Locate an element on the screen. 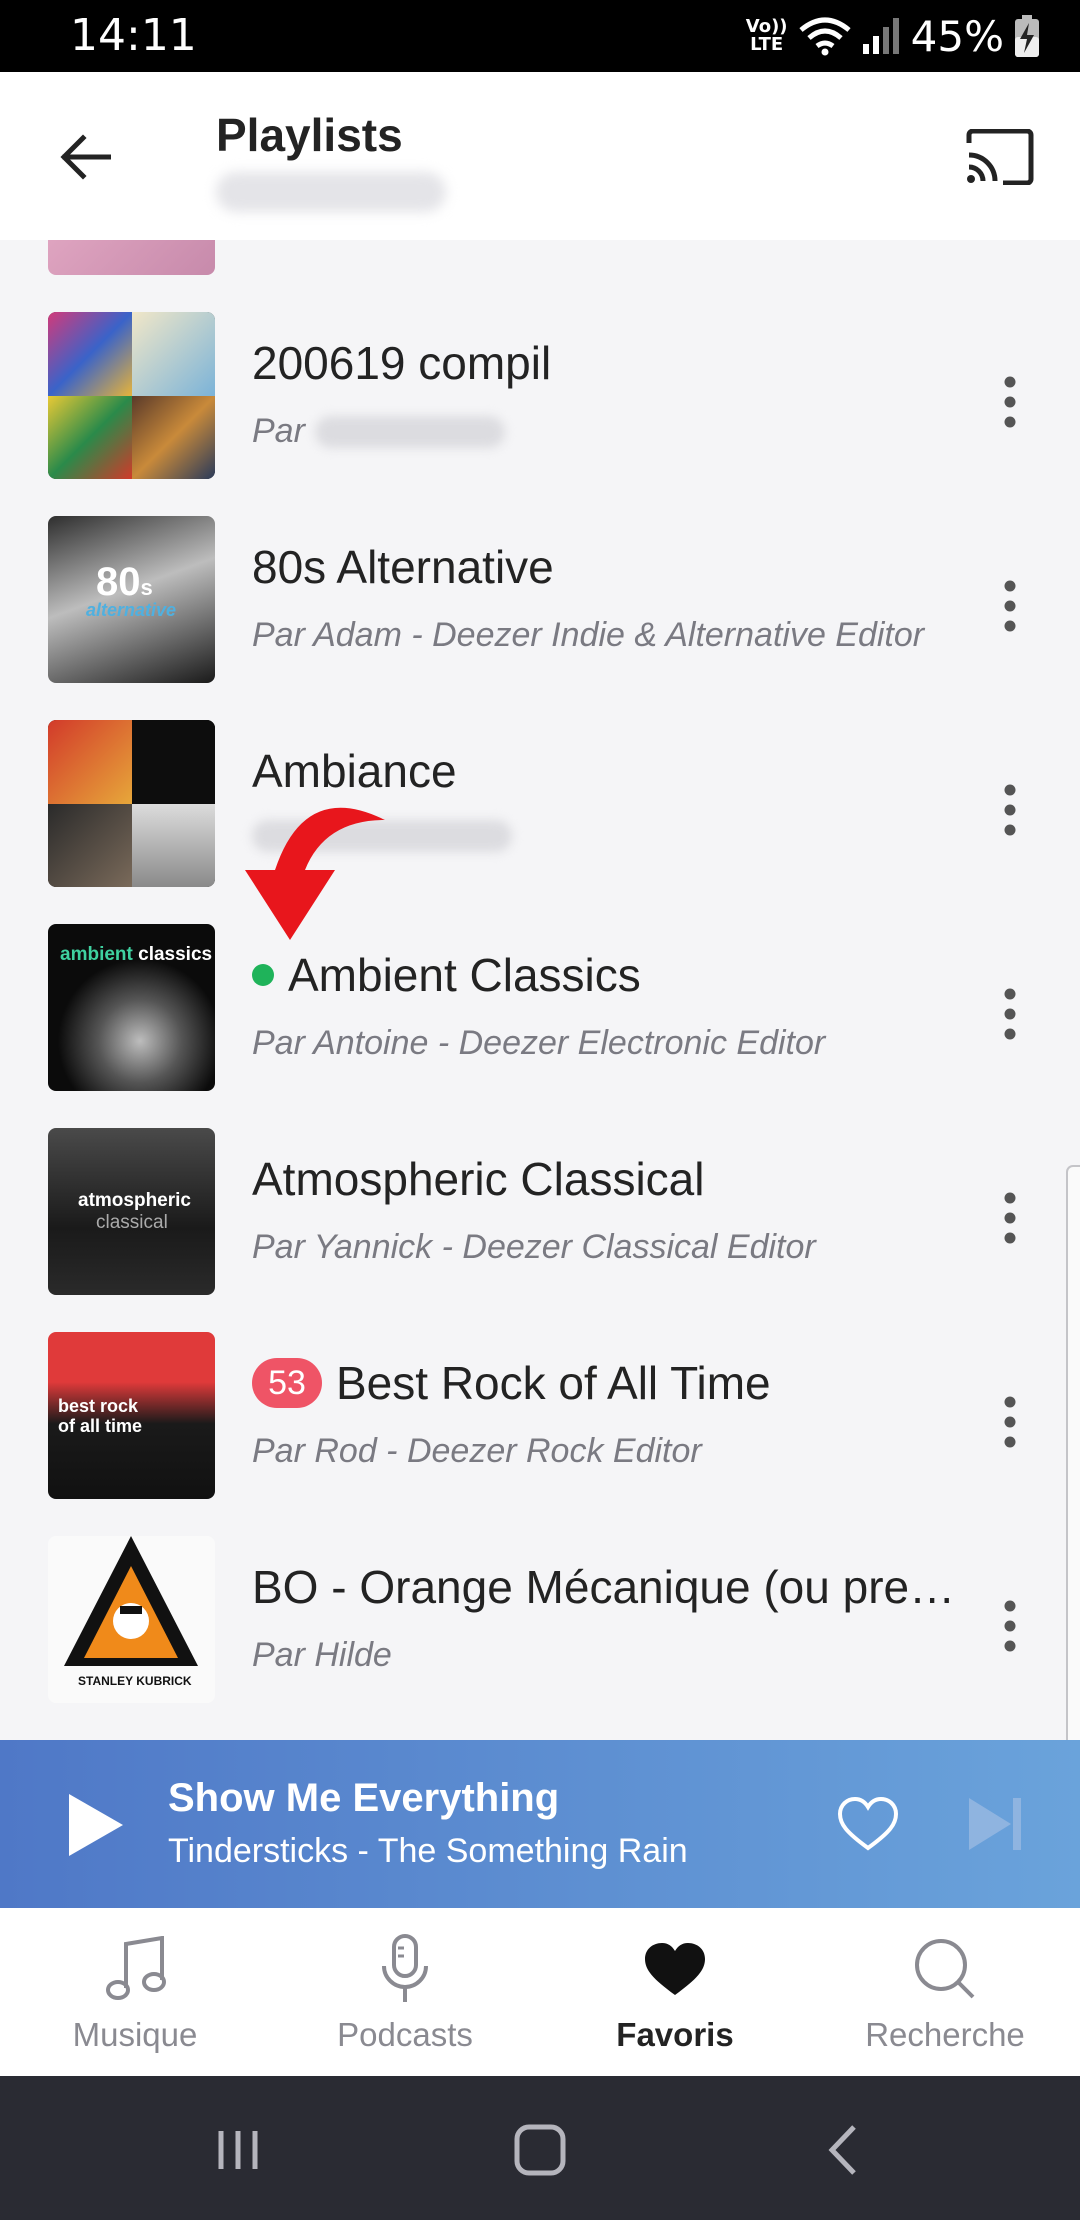 The image size is (1080, 2220). new-tracks-badge: 53 is located at coordinates (287, 1383).